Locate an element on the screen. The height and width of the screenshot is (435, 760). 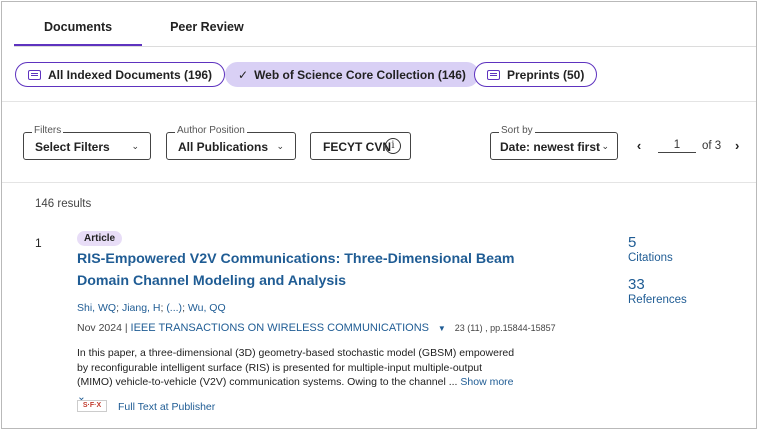
citations-label: Citations is located at coordinates (650, 258).